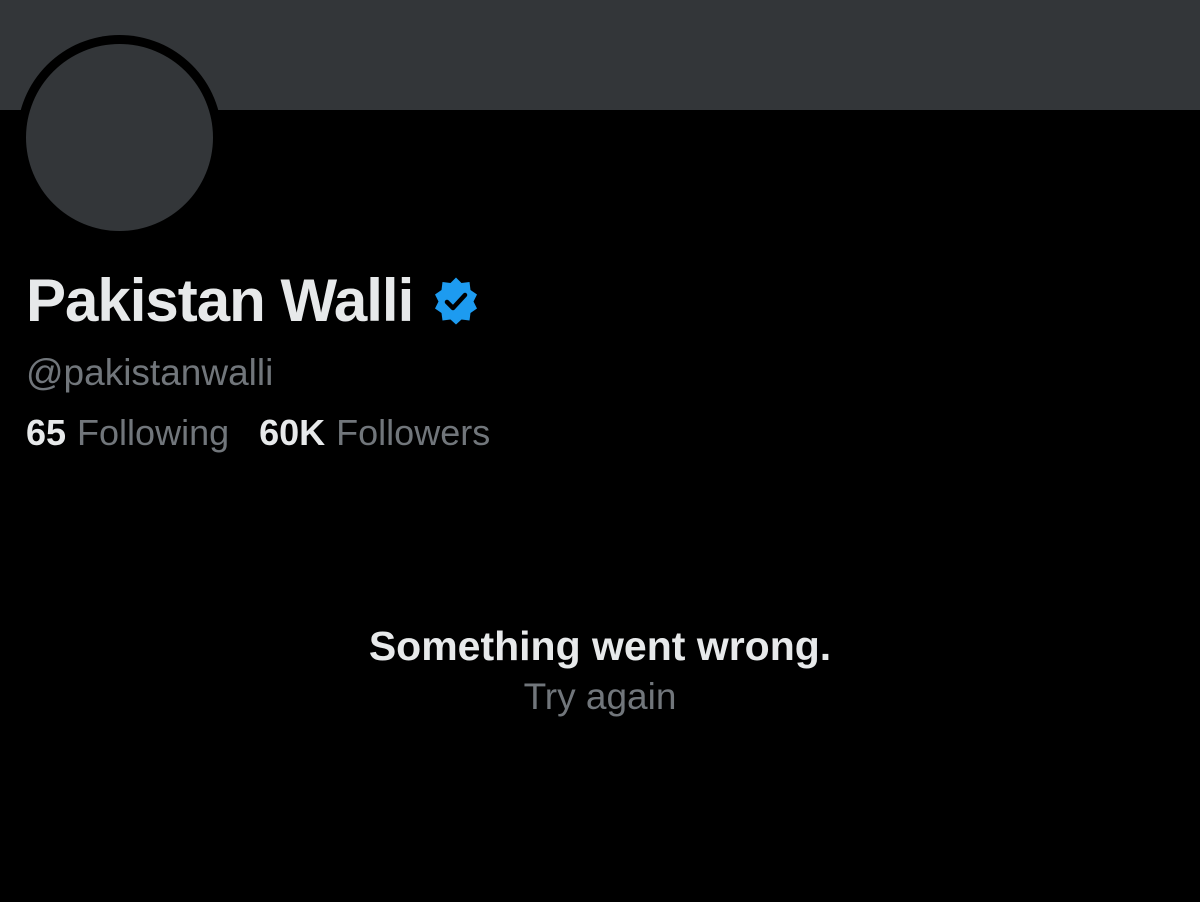  Describe the element at coordinates (220, 300) in the screenshot. I see `display-name: Pakistan Walli` at that location.